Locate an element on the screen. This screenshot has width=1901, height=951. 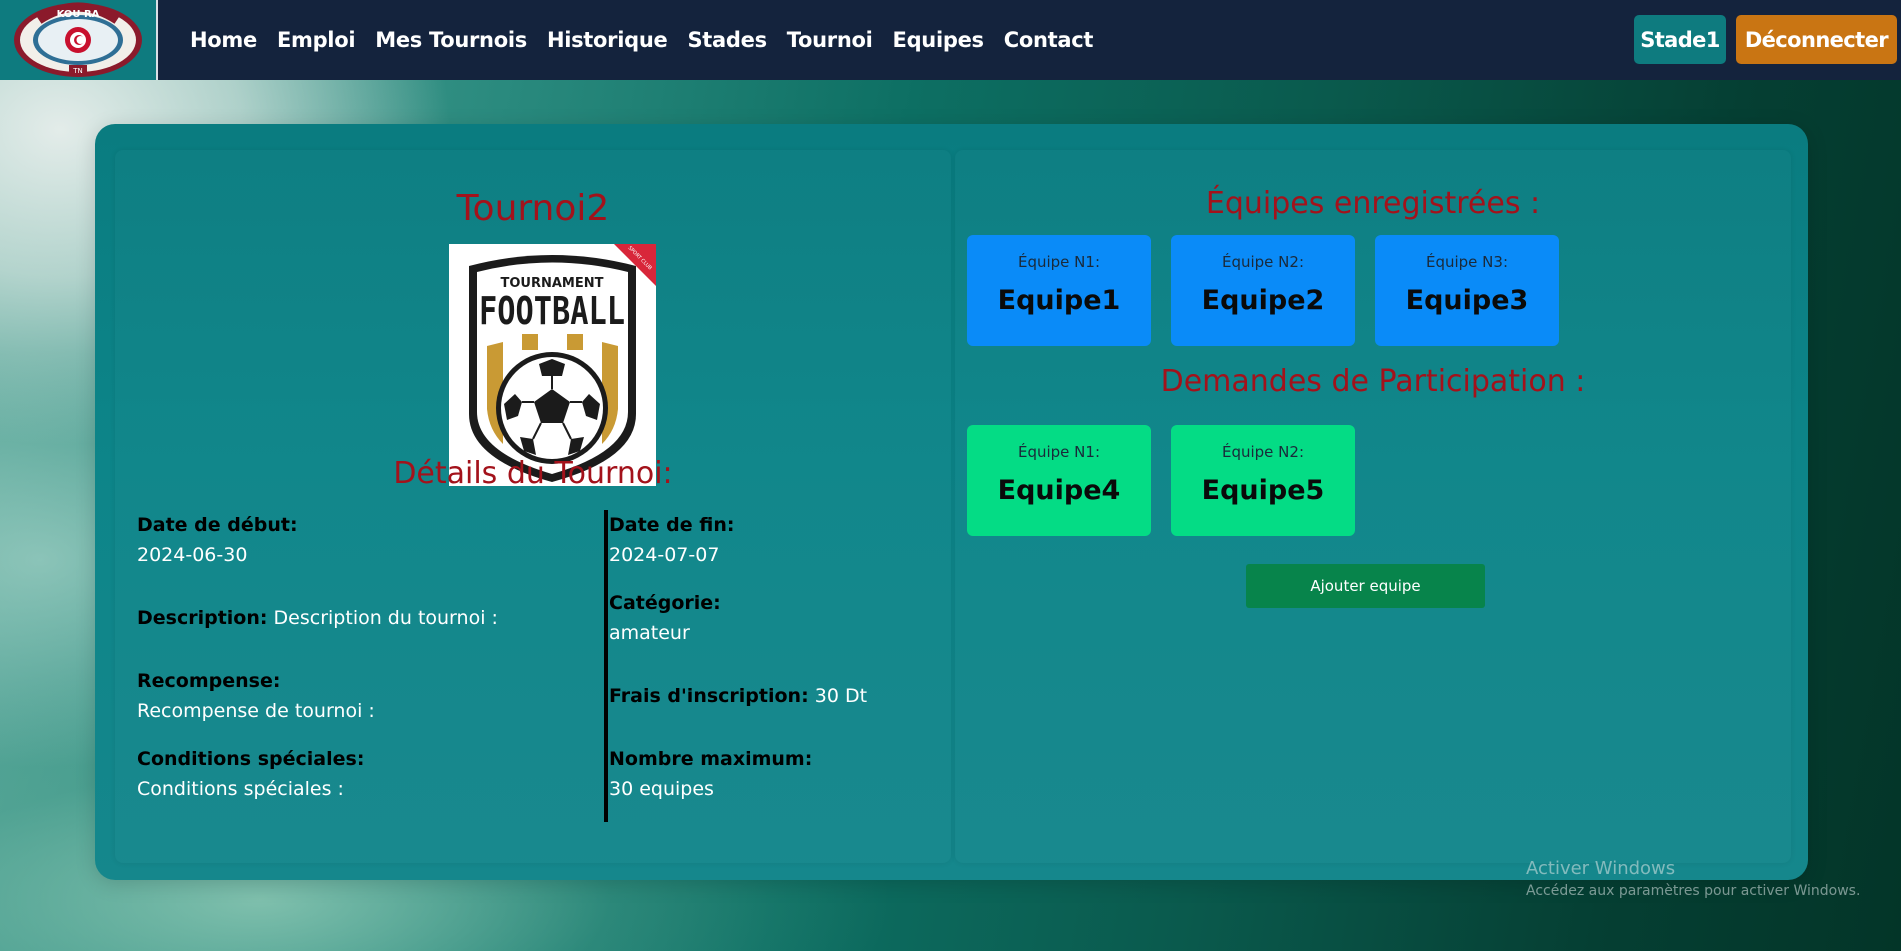
team-name: Equipe2 is located at coordinates (1263, 300).